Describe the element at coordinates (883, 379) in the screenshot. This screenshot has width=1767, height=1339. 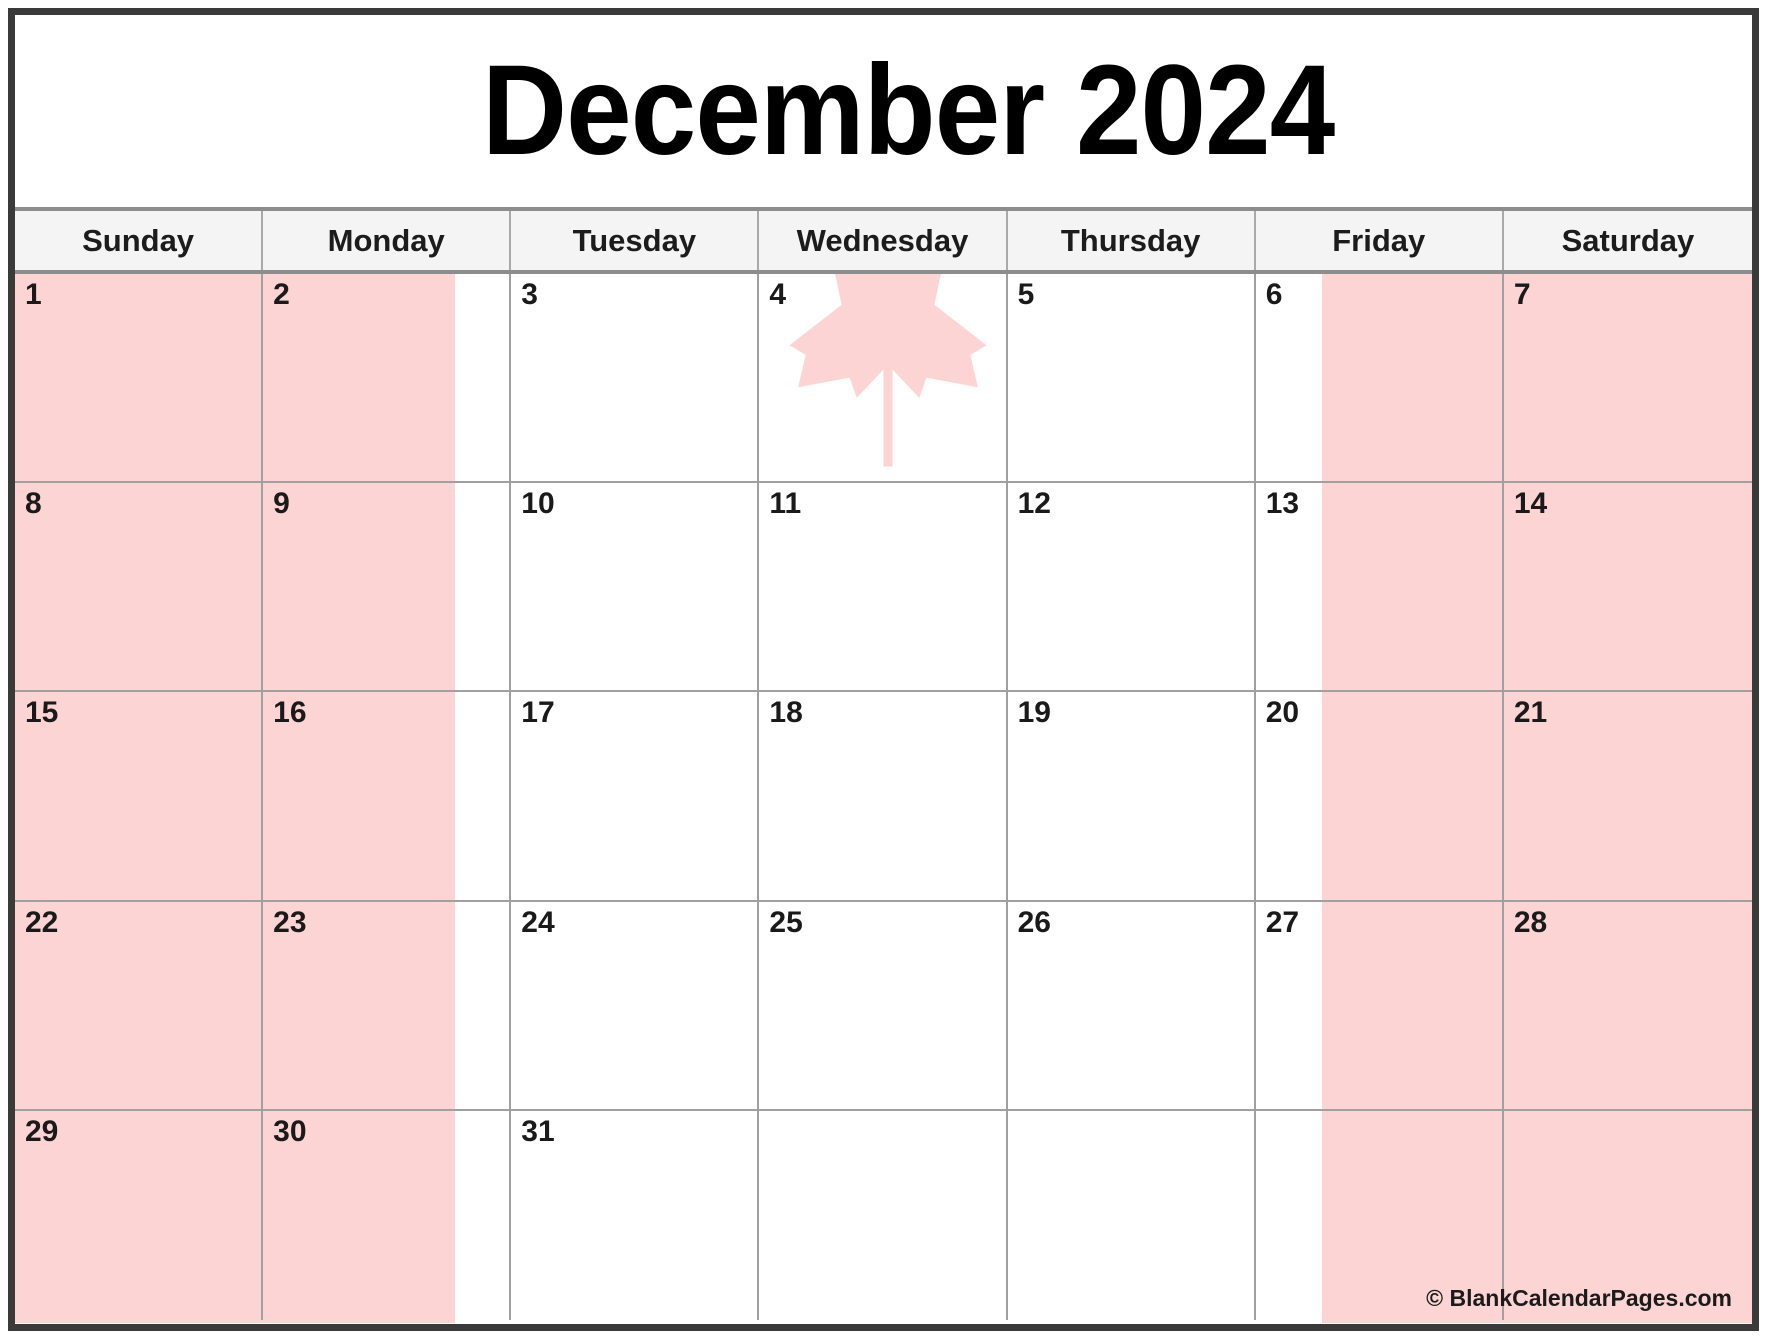
I see `day-cell: 4` at that location.